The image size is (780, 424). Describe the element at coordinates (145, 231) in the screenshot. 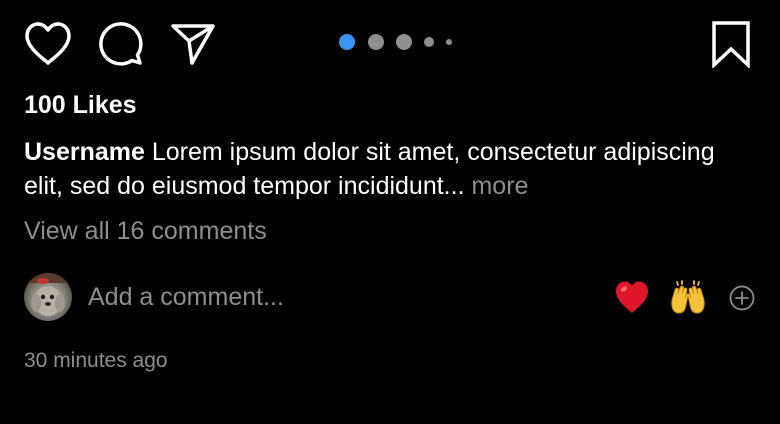

I see `view-all-comments-link: View all 16 comments` at that location.